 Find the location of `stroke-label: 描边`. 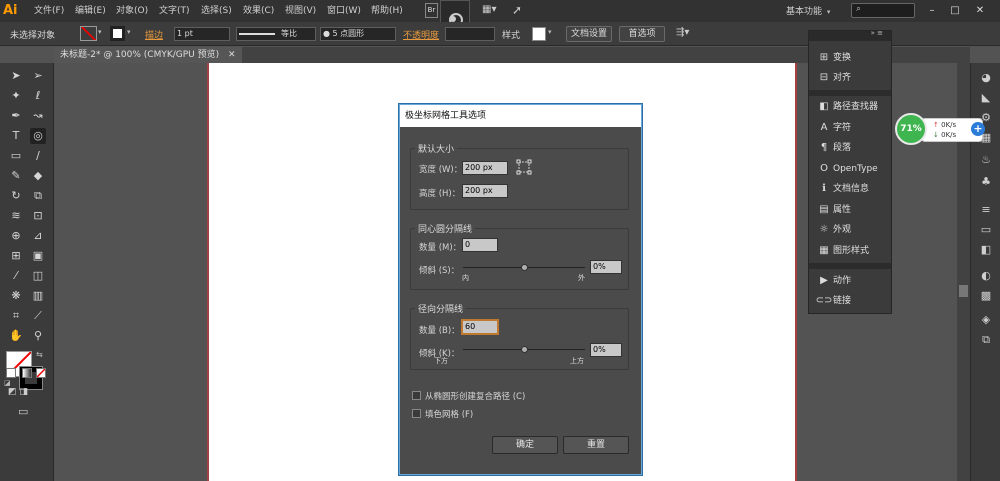

stroke-label: 描边 is located at coordinates (154, 34).